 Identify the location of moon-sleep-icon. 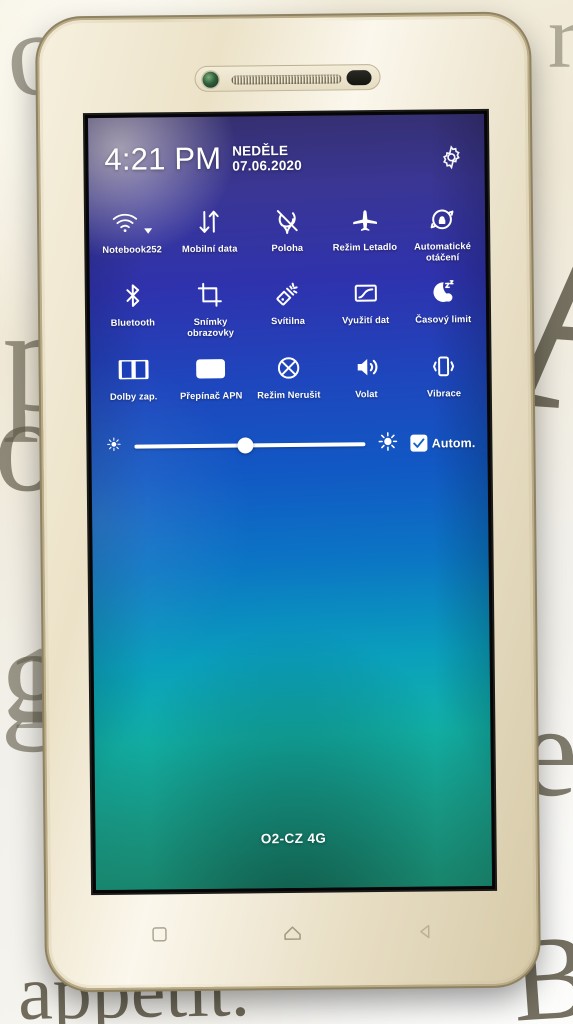
(443, 292).